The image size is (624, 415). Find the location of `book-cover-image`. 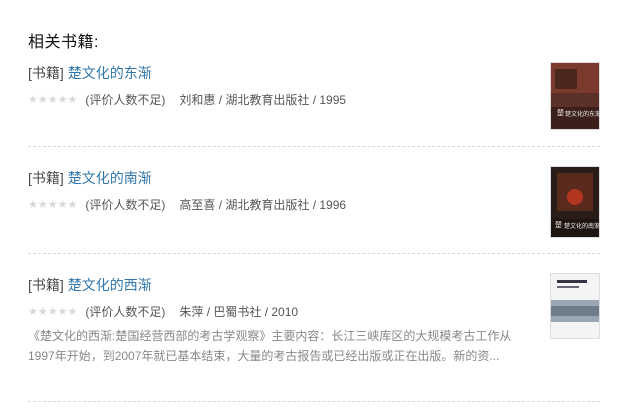

book-cover-image is located at coordinates (575, 306).